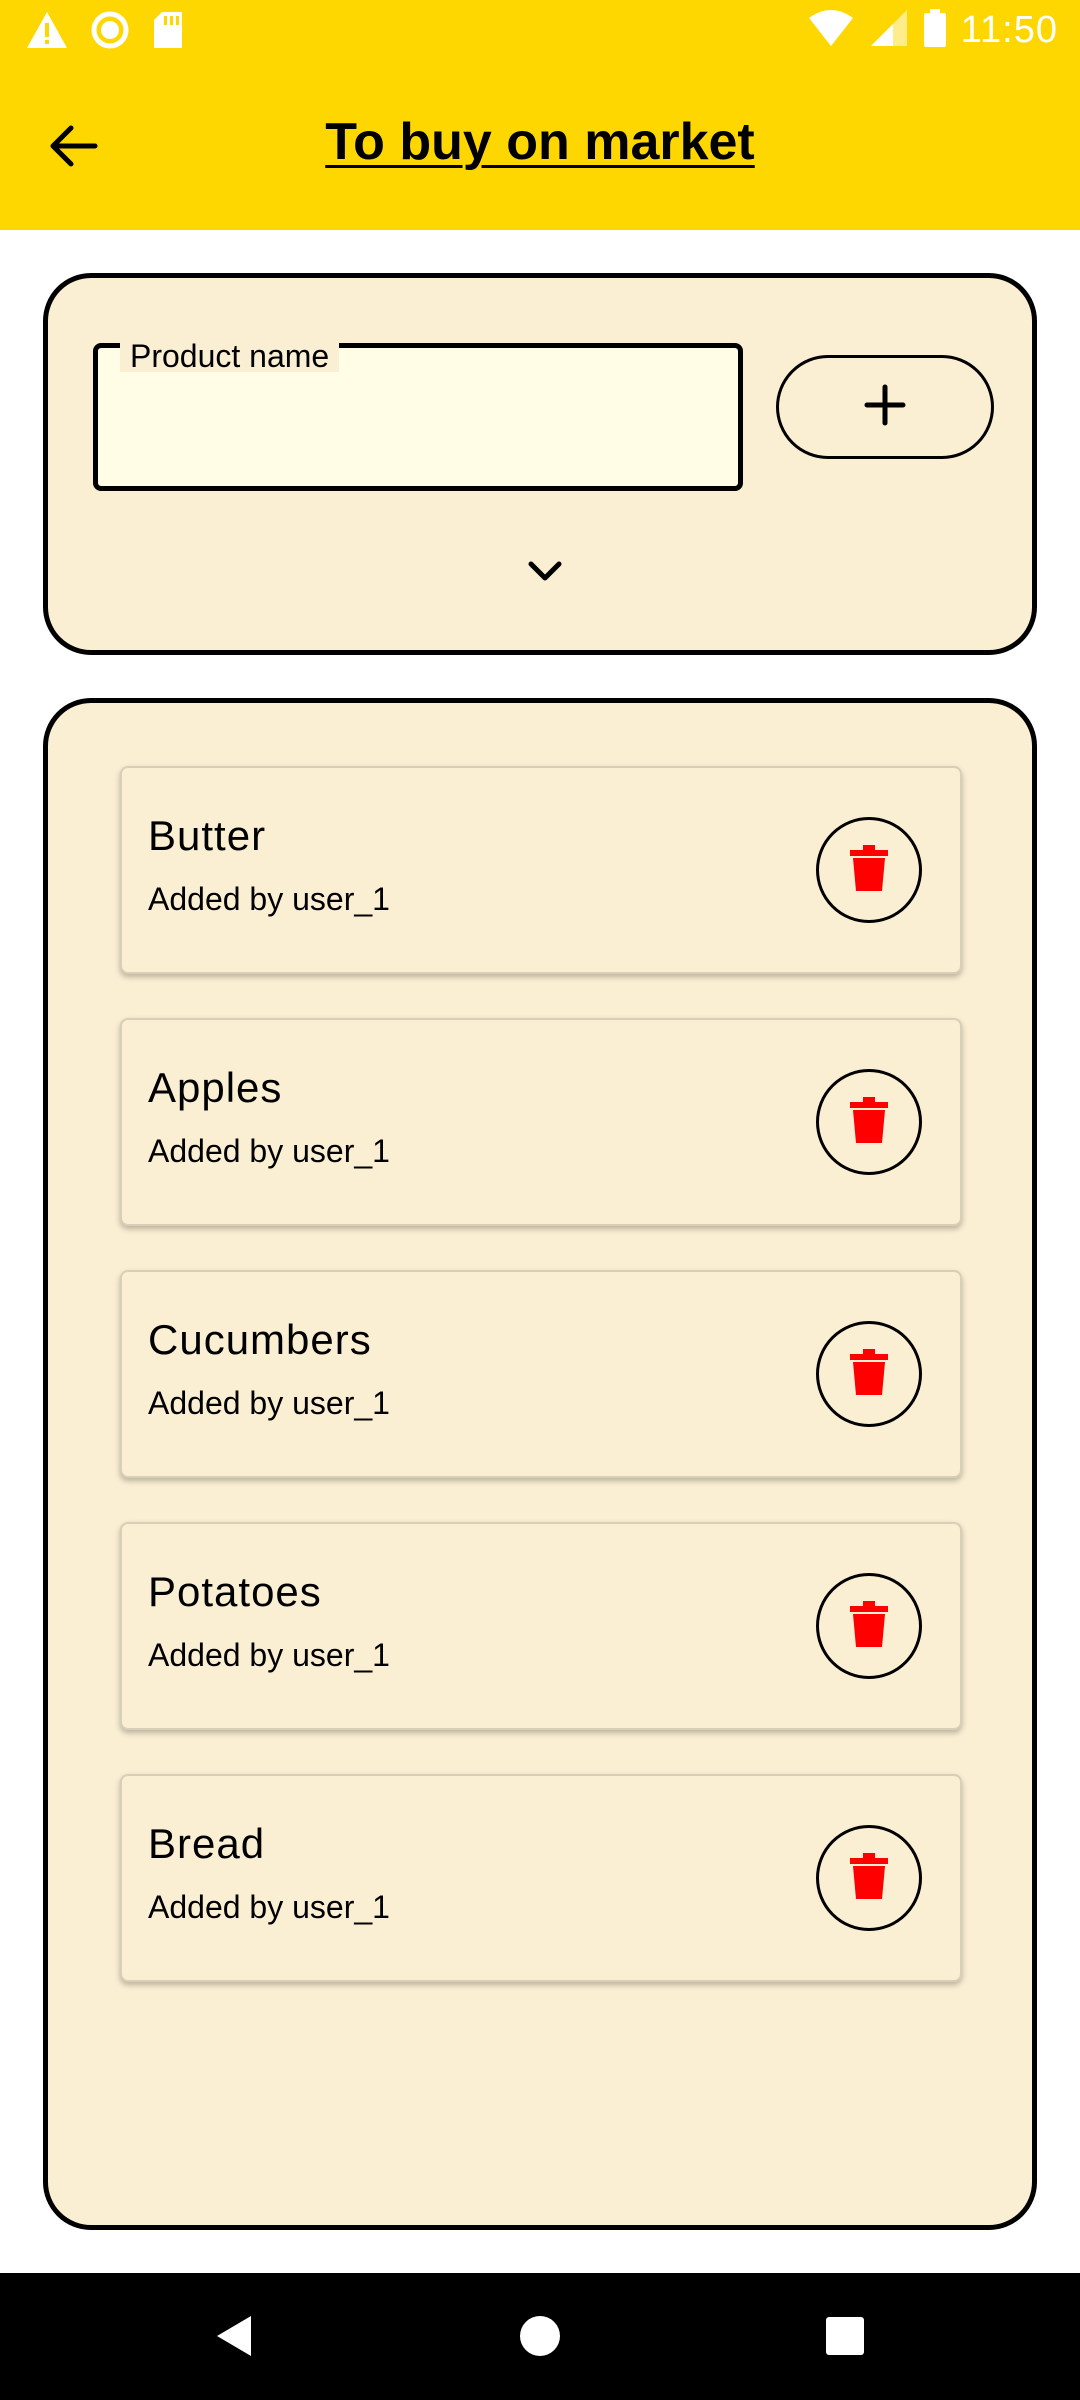 This screenshot has height=2400, width=1080. I want to click on plus-icon, so click(885, 407).